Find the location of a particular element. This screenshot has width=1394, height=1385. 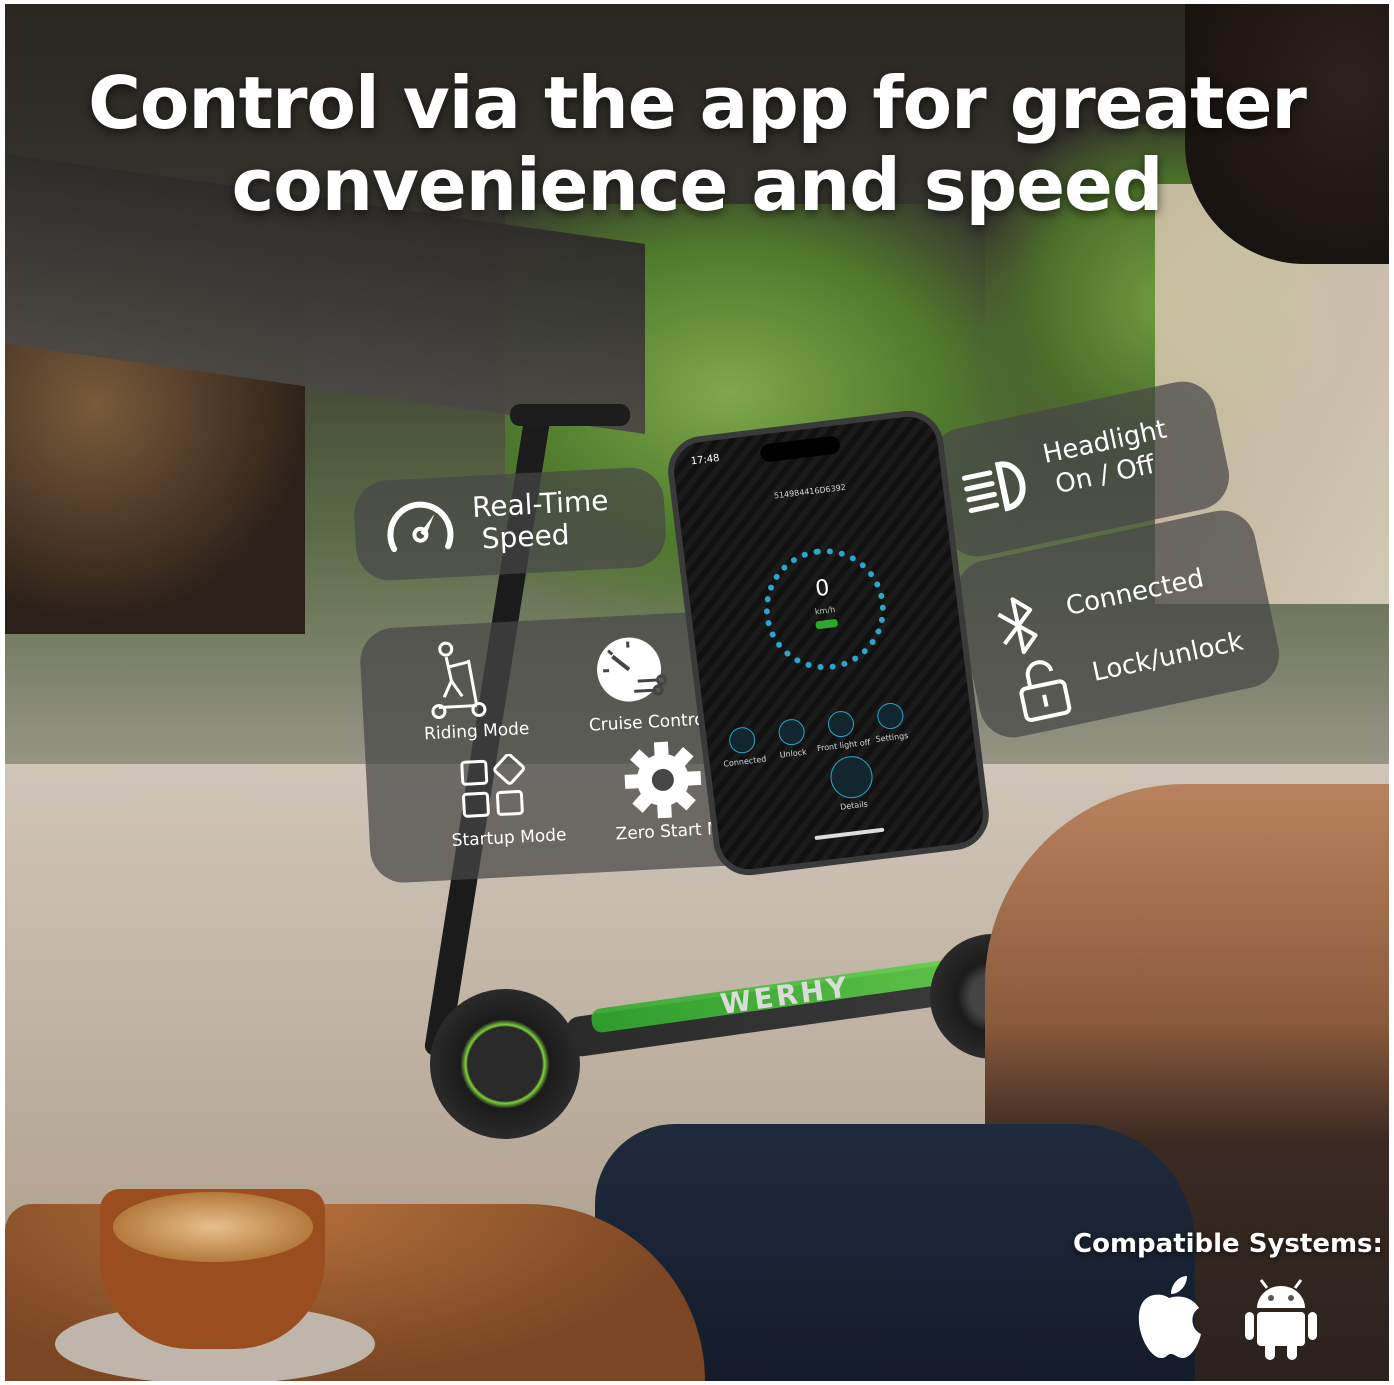

dynamic-island is located at coordinates (800, 449).